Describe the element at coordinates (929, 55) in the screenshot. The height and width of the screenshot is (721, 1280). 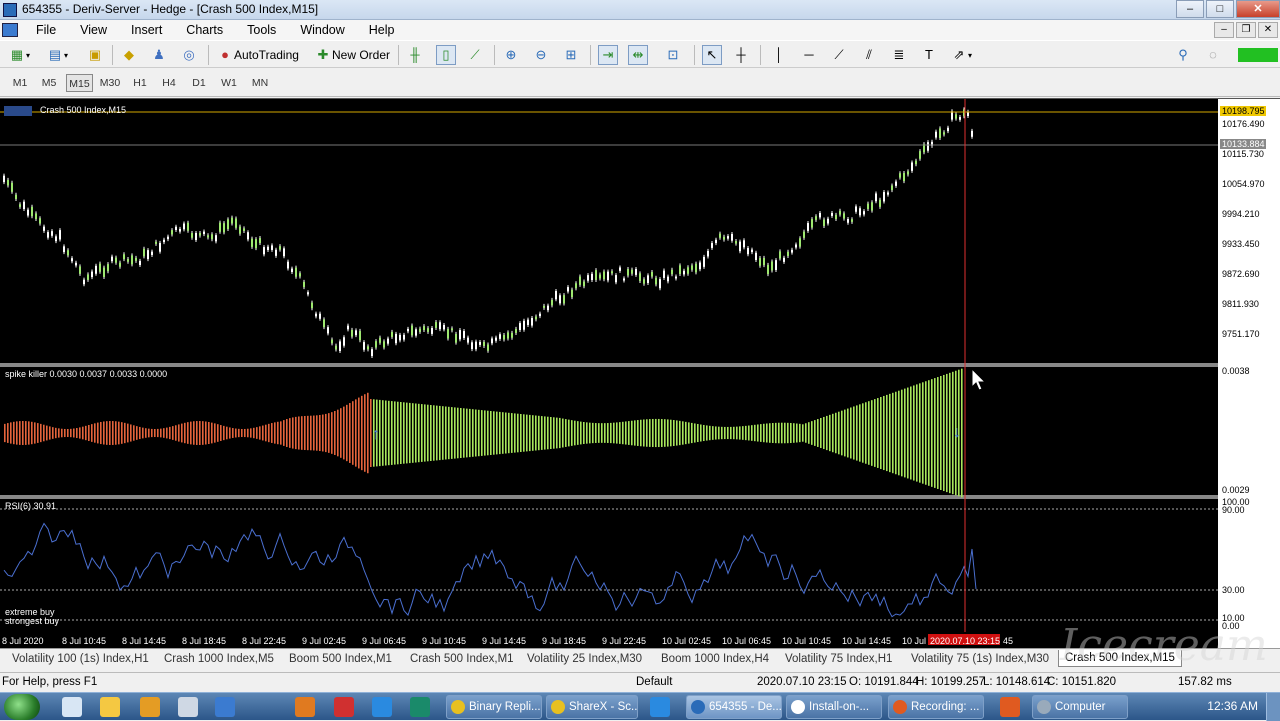
I see `text-tool-button: T` at that location.